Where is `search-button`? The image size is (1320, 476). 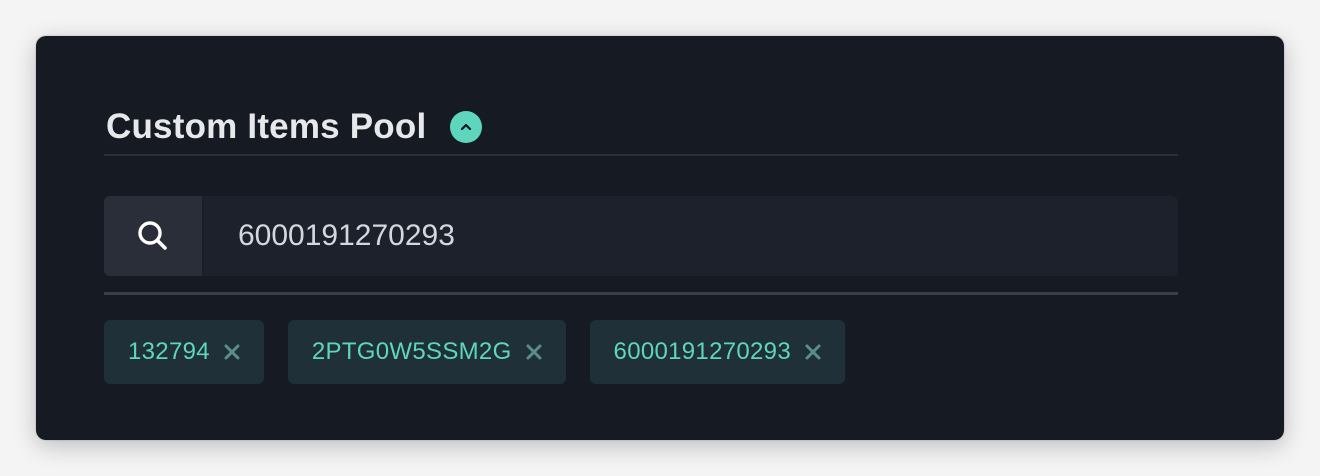 search-button is located at coordinates (154, 236).